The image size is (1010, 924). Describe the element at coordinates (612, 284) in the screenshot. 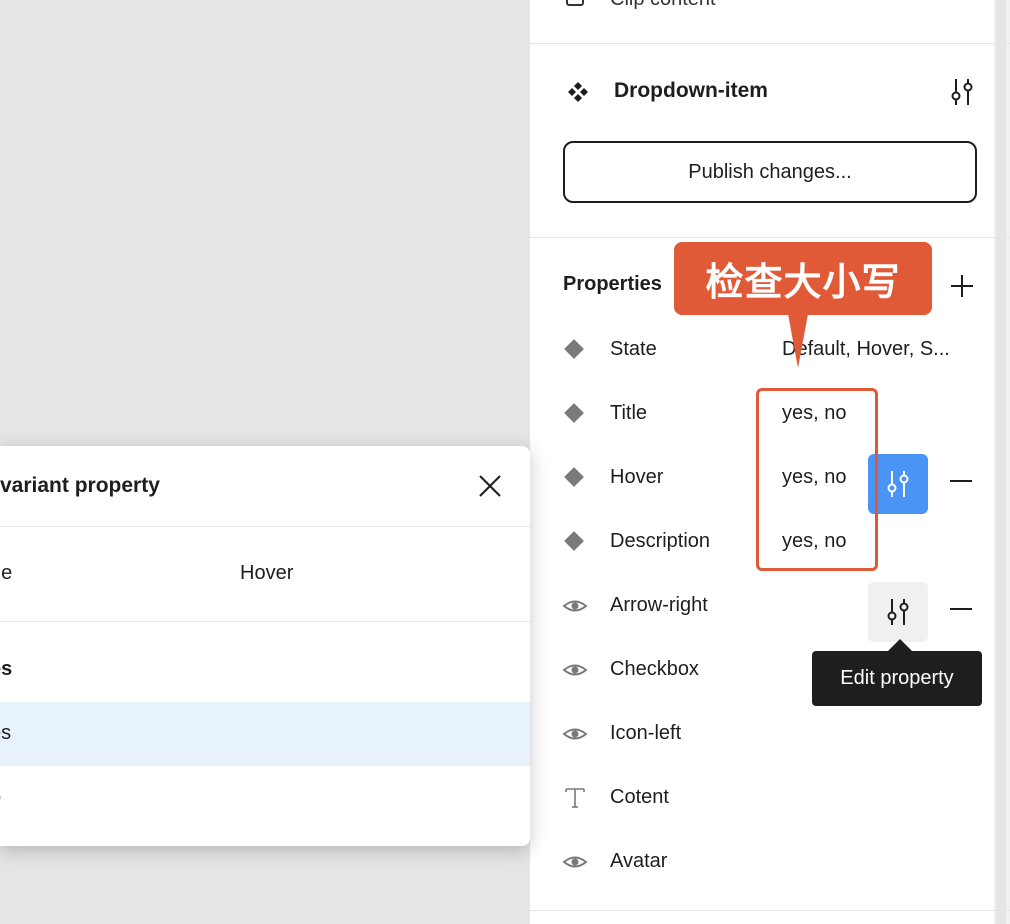

I see `properties-heading: Properties` at that location.